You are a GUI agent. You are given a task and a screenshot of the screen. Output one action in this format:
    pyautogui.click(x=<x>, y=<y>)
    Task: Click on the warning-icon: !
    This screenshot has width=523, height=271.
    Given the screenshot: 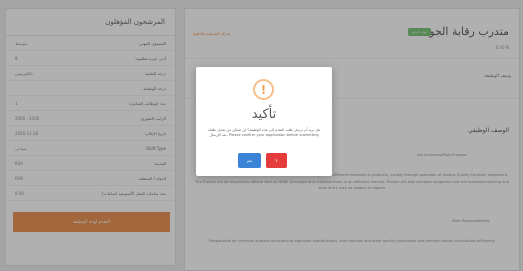 What is the action you would take?
    pyautogui.click(x=263, y=89)
    